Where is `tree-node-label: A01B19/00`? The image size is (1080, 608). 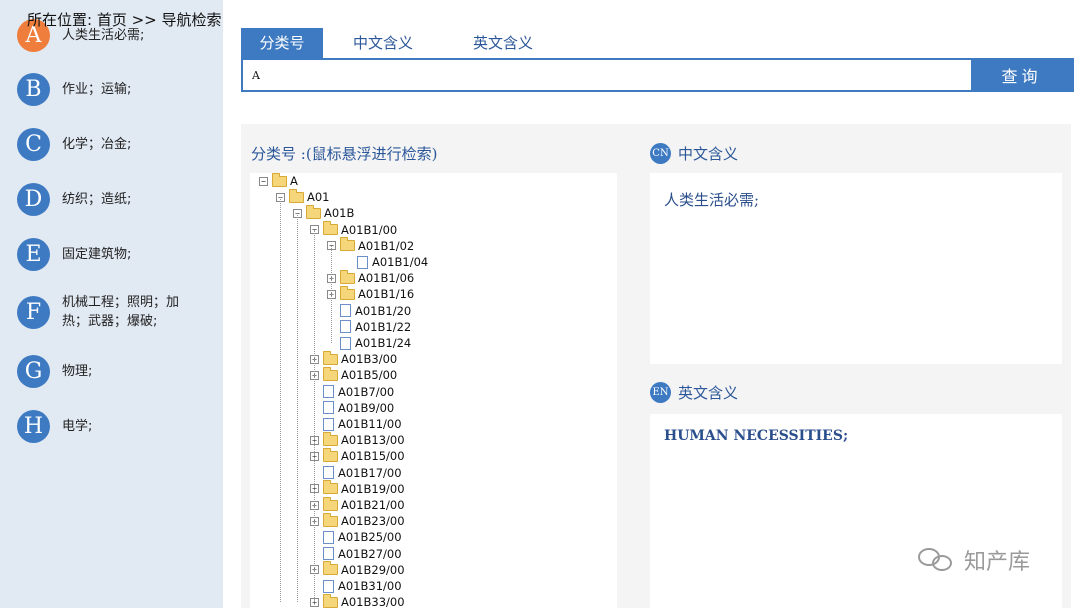 tree-node-label: A01B19/00 is located at coordinates (373, 488).